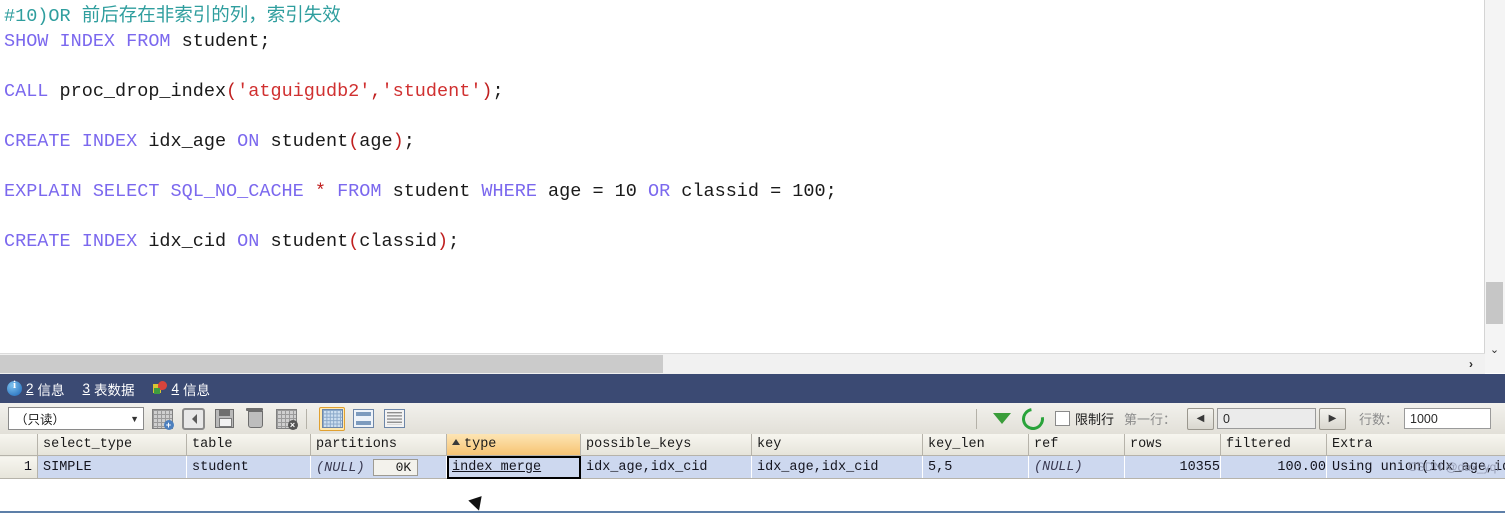 The width and height of the screenshot is (1505, 513). I want to click on editor-vertical-scrollbar: ⌄, so click(1494, 186).